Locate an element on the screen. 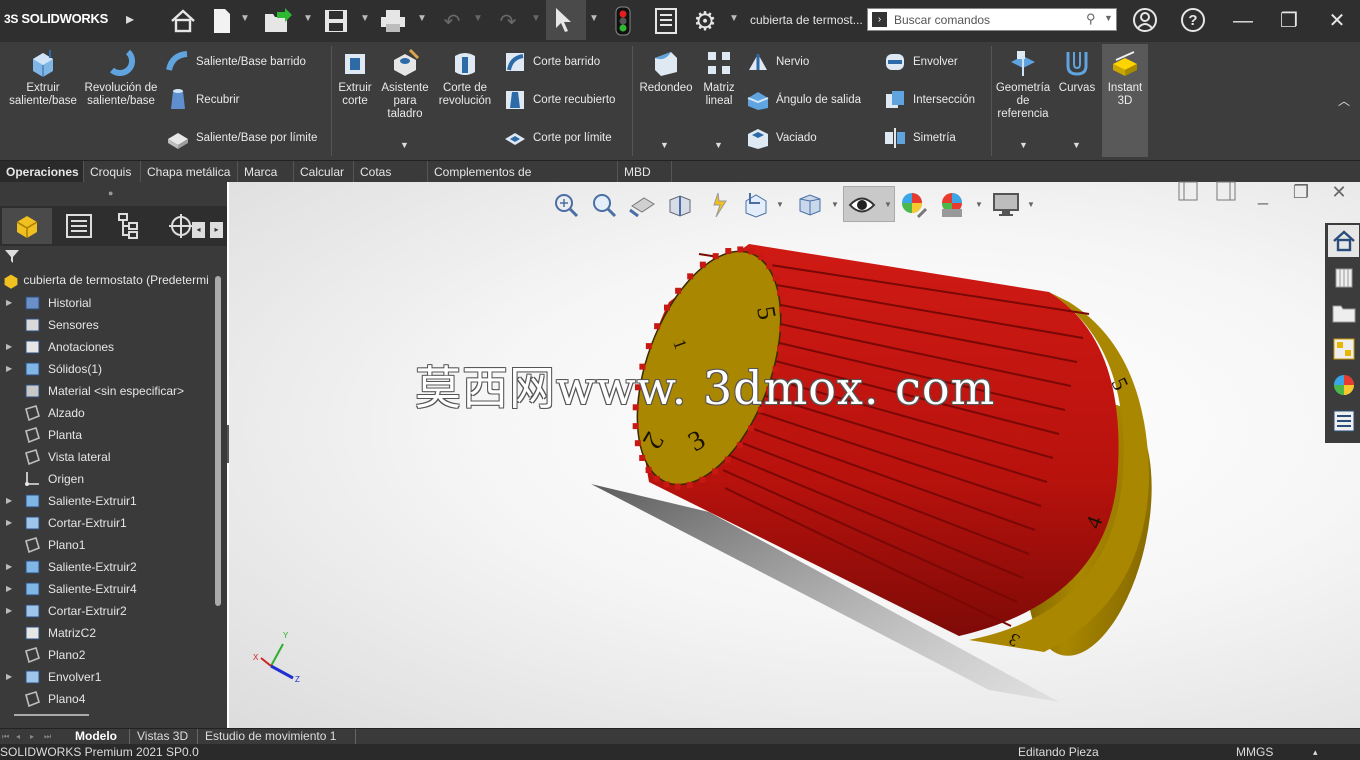 The width and height of the screenshot is (1360, 760). user-account-icon is located at coordinates (1145, 21).